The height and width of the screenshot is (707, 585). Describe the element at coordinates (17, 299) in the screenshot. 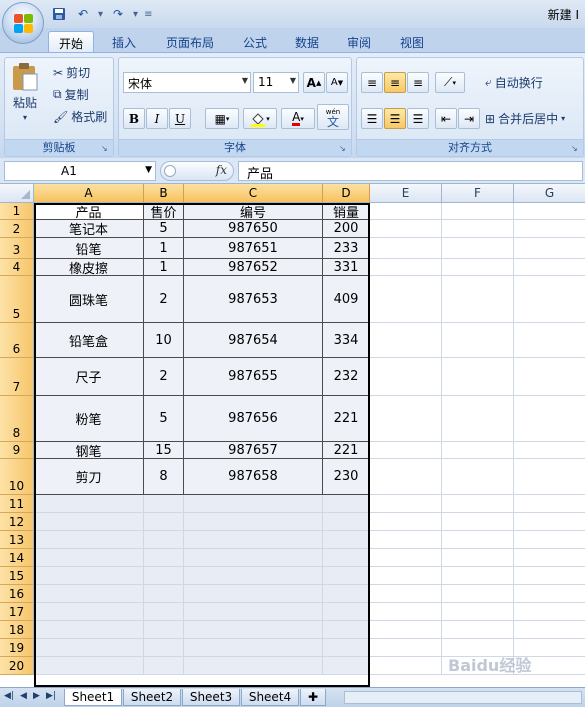

I see `row-header-5: 5` at that location.